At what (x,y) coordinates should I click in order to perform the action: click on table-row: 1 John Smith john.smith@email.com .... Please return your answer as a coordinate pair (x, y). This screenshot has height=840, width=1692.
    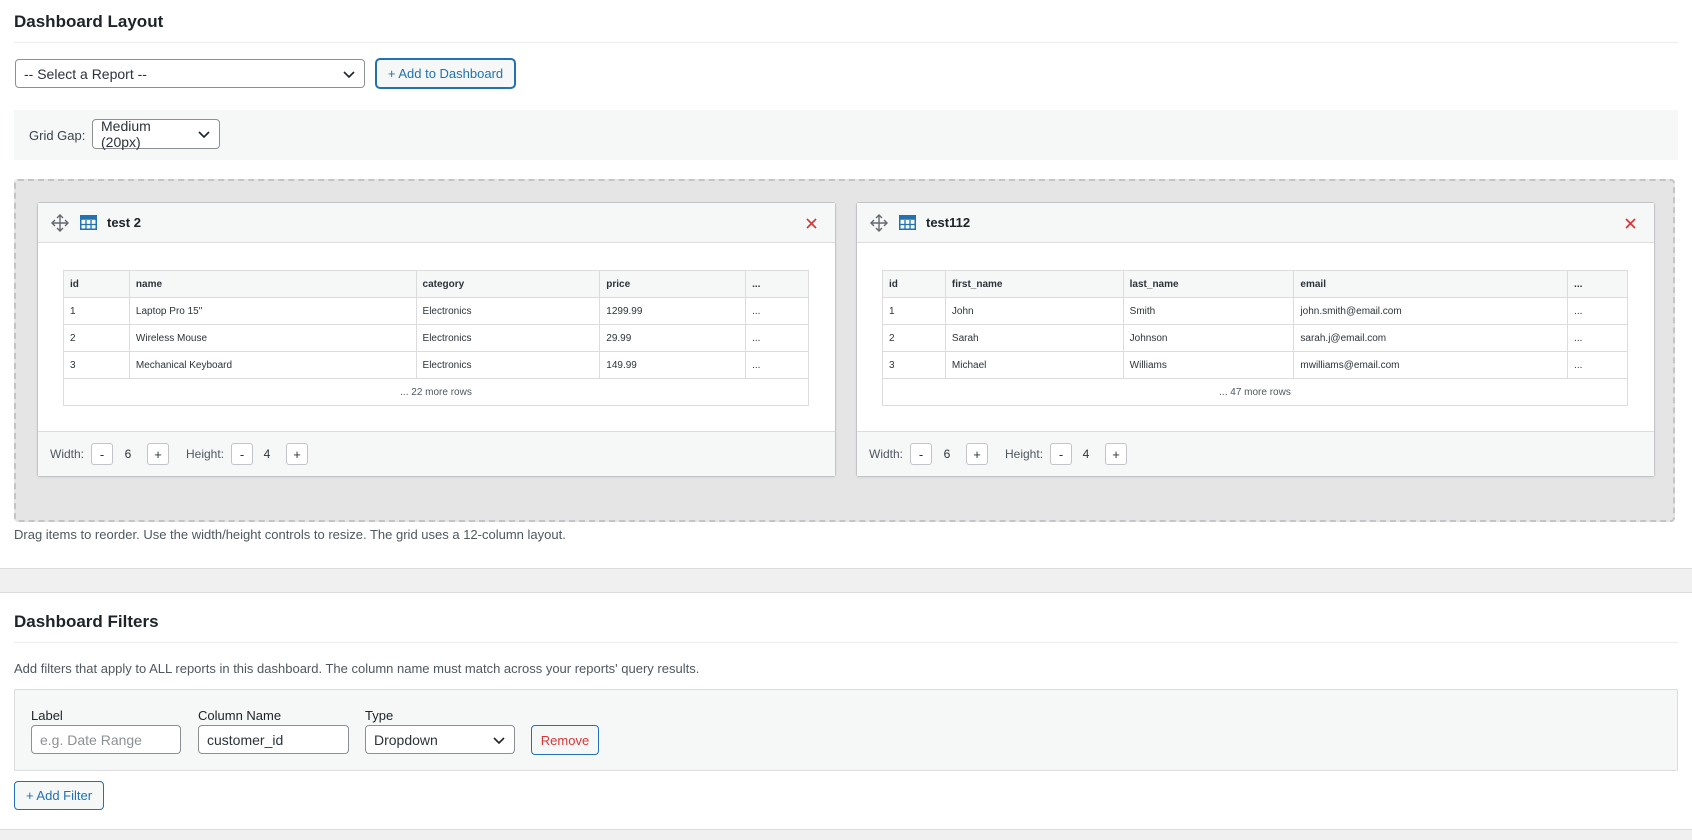
    Looking at the image, I should click on (1255, 311).